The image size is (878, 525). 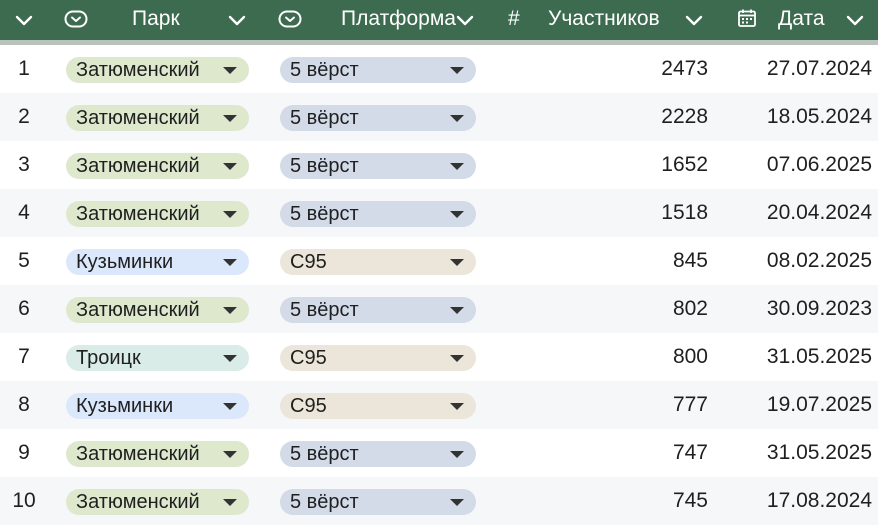 What do you see at coordinates (690, 501) in the screenshot?
I see `participants-cell: 745` at bounding box center [690, 501].